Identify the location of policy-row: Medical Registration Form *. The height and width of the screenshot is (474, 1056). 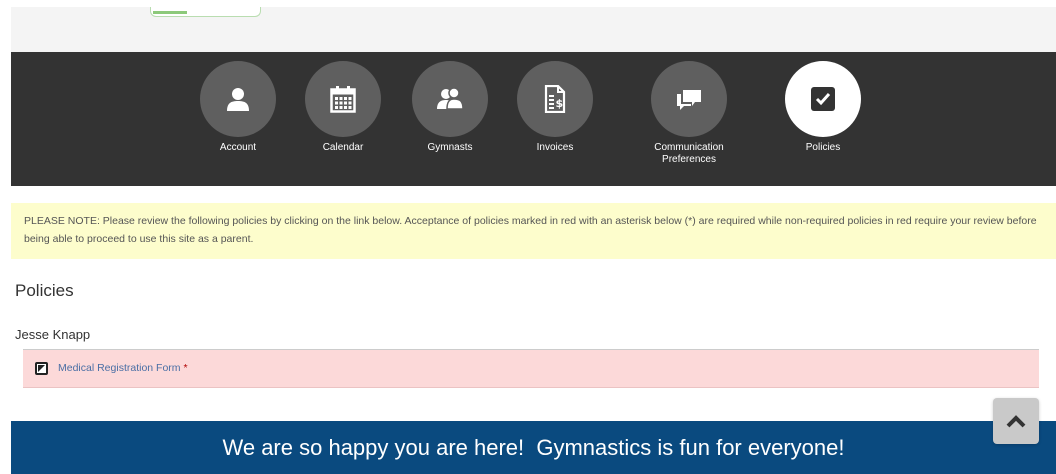
(531, 369).